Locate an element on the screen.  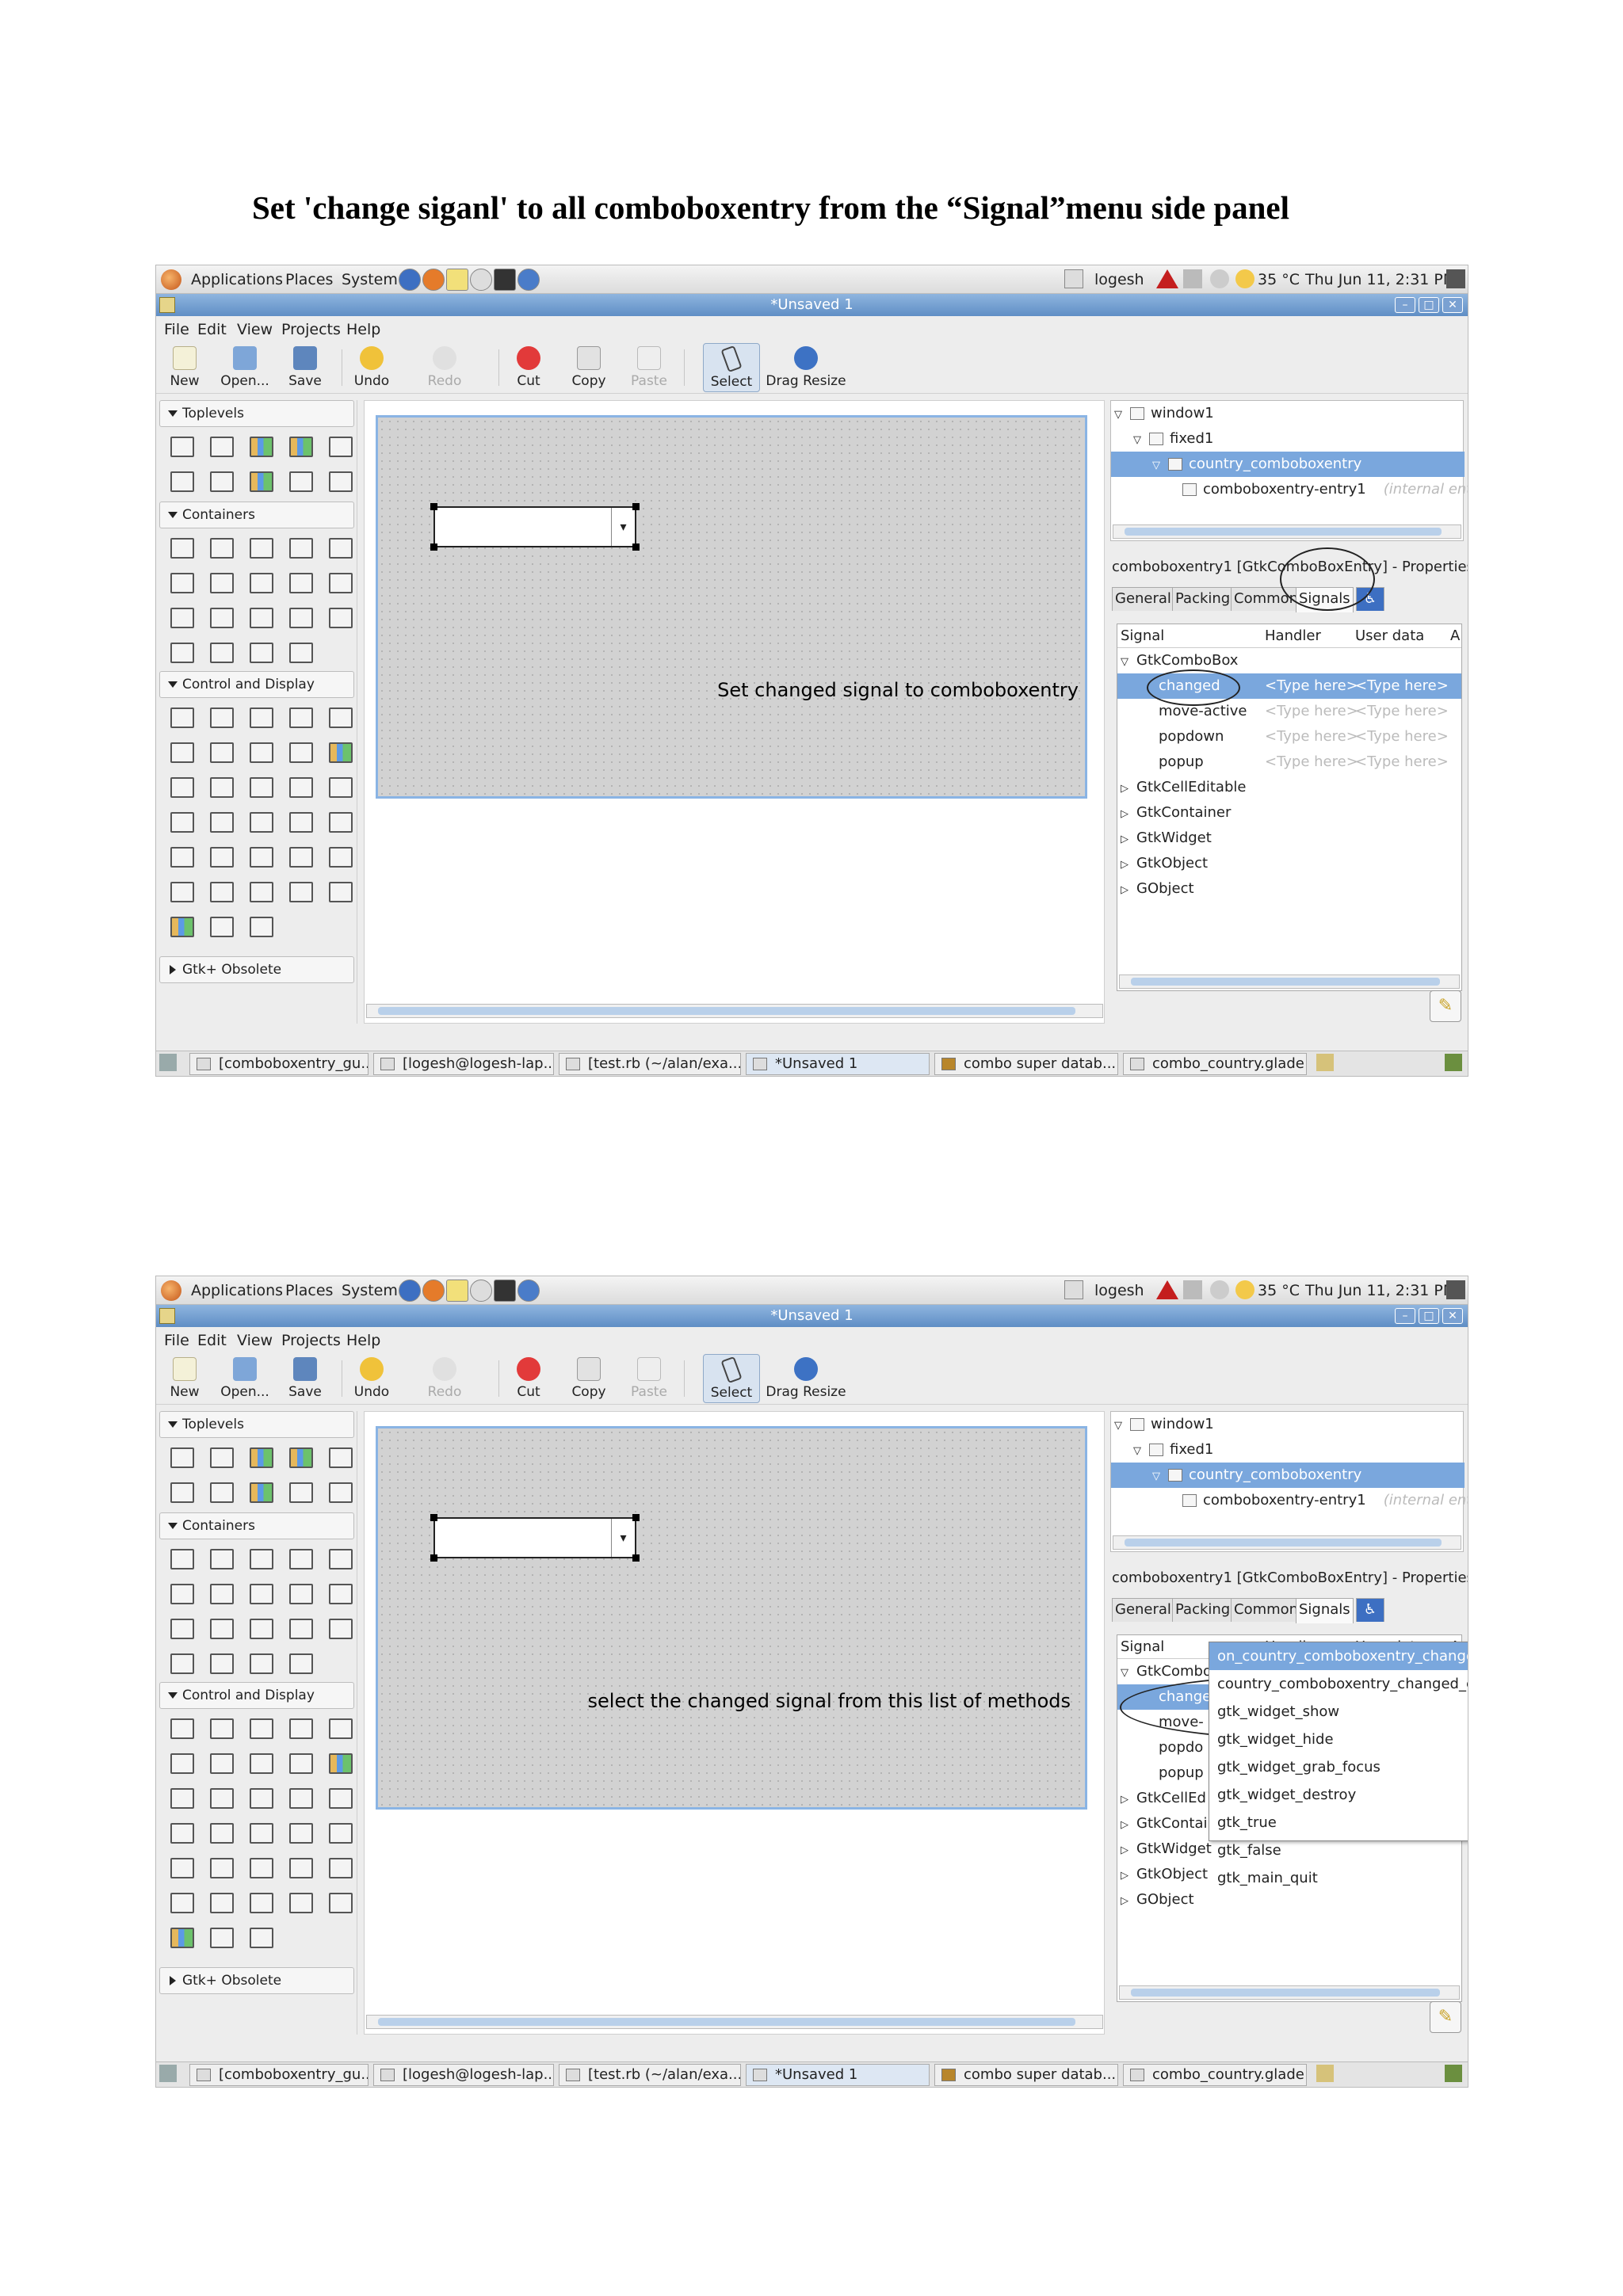
notebook-icon is located at coordinates (301, 1559).